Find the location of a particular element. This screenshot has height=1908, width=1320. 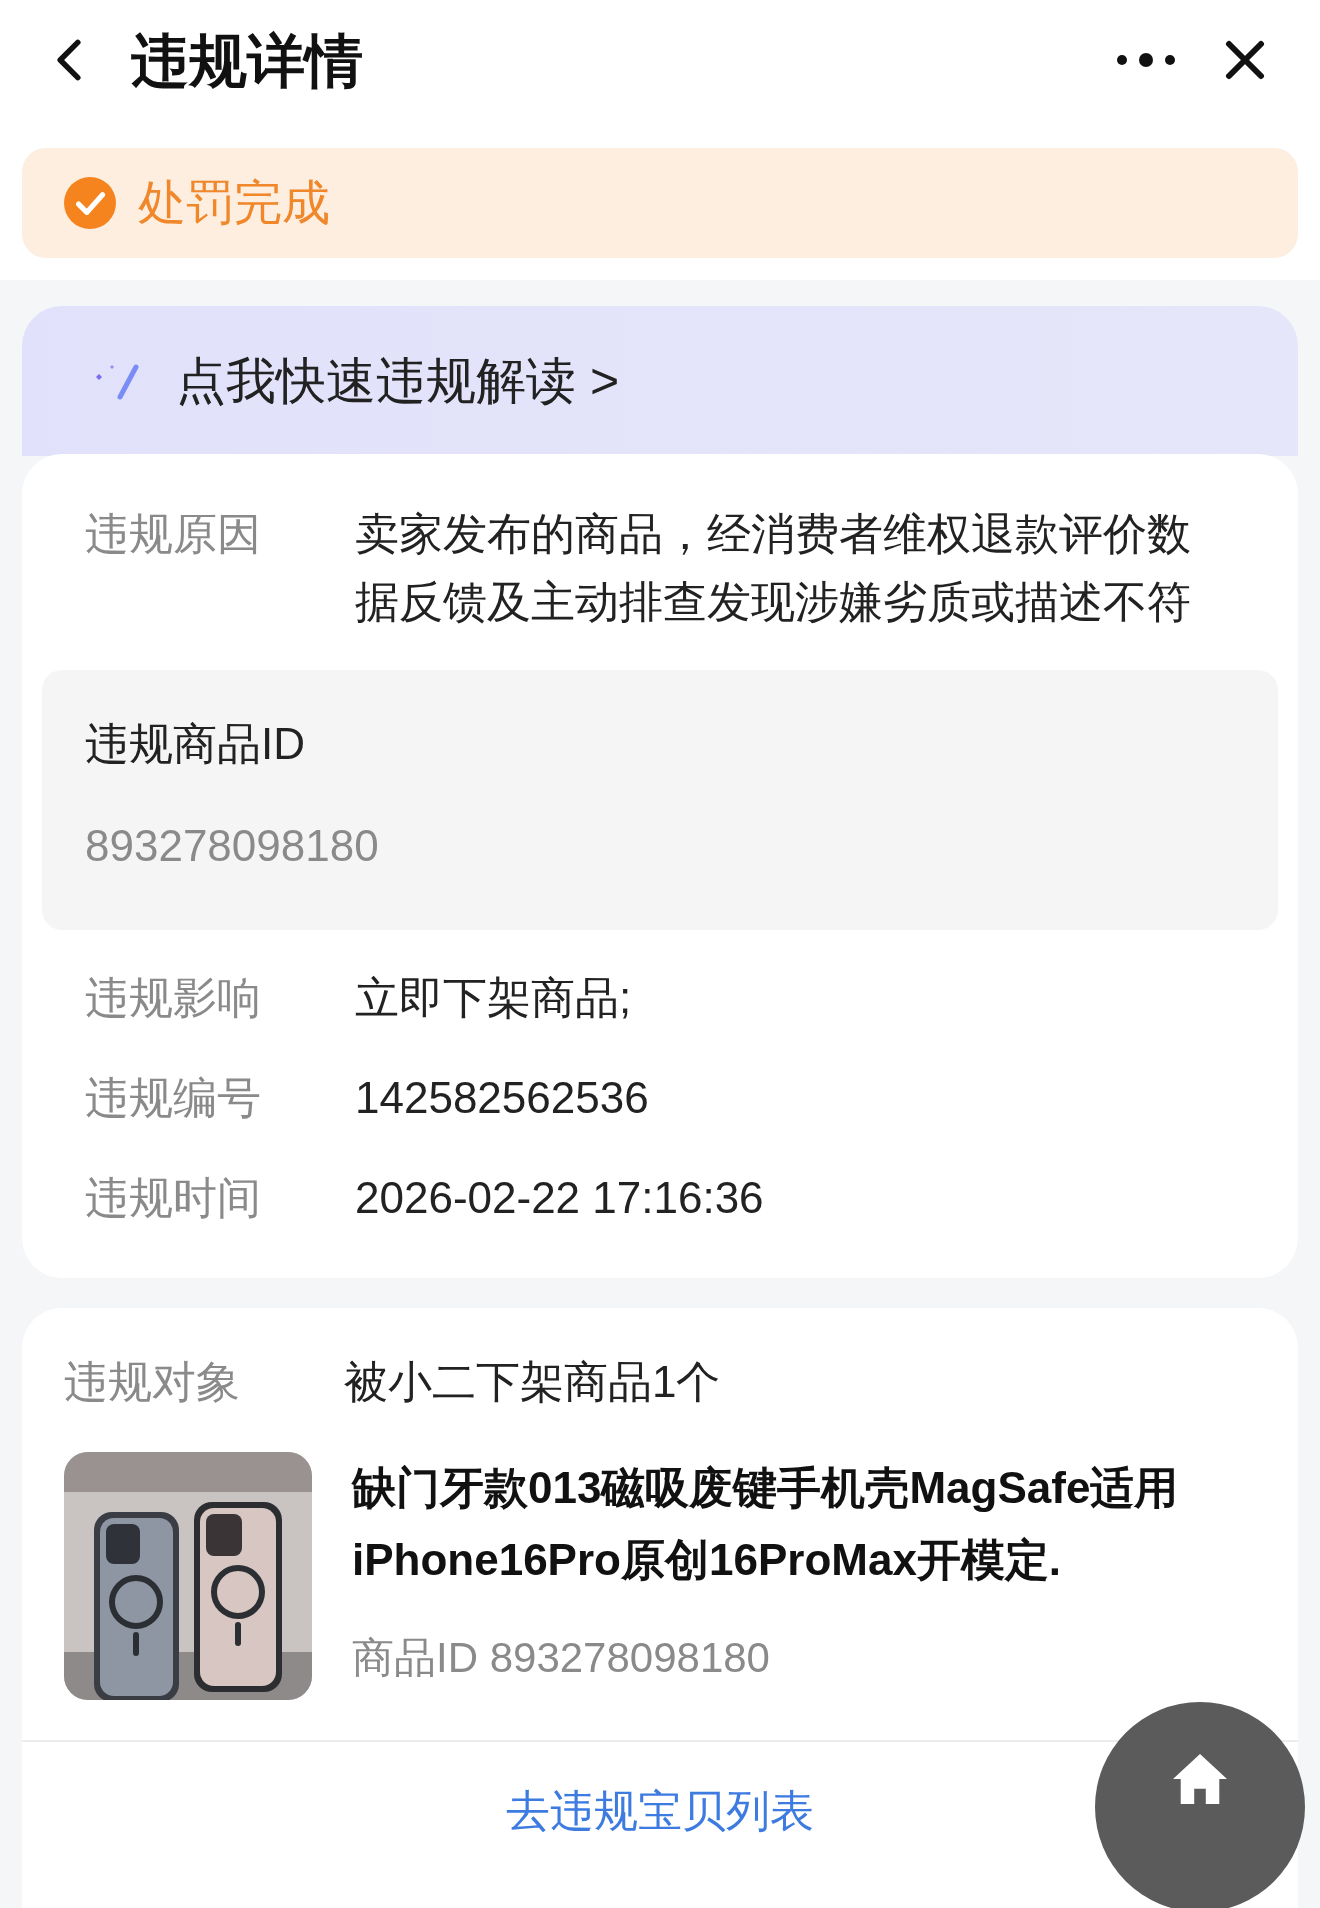

status-label: 处罚完成 is located at coordinates (234, 203).